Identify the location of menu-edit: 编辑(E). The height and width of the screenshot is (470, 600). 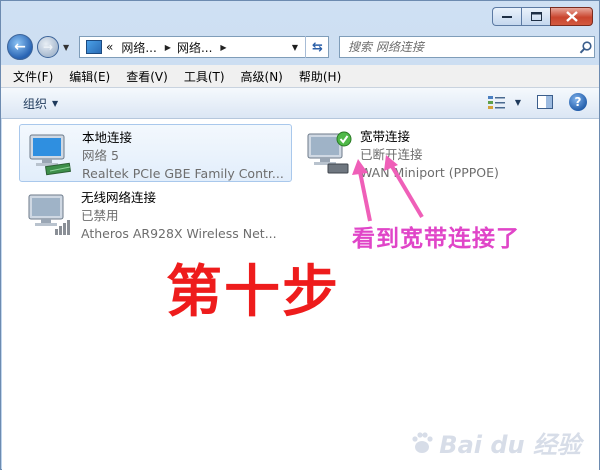
(89, 76).